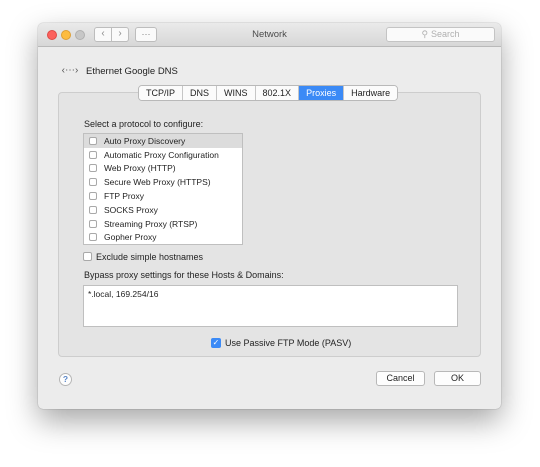  What do you see at coordinates (157, 182) in the screenshot?
I see `protocol-label: Secure Web Proxy (HTTPS)` at bounding box center [157, 182].